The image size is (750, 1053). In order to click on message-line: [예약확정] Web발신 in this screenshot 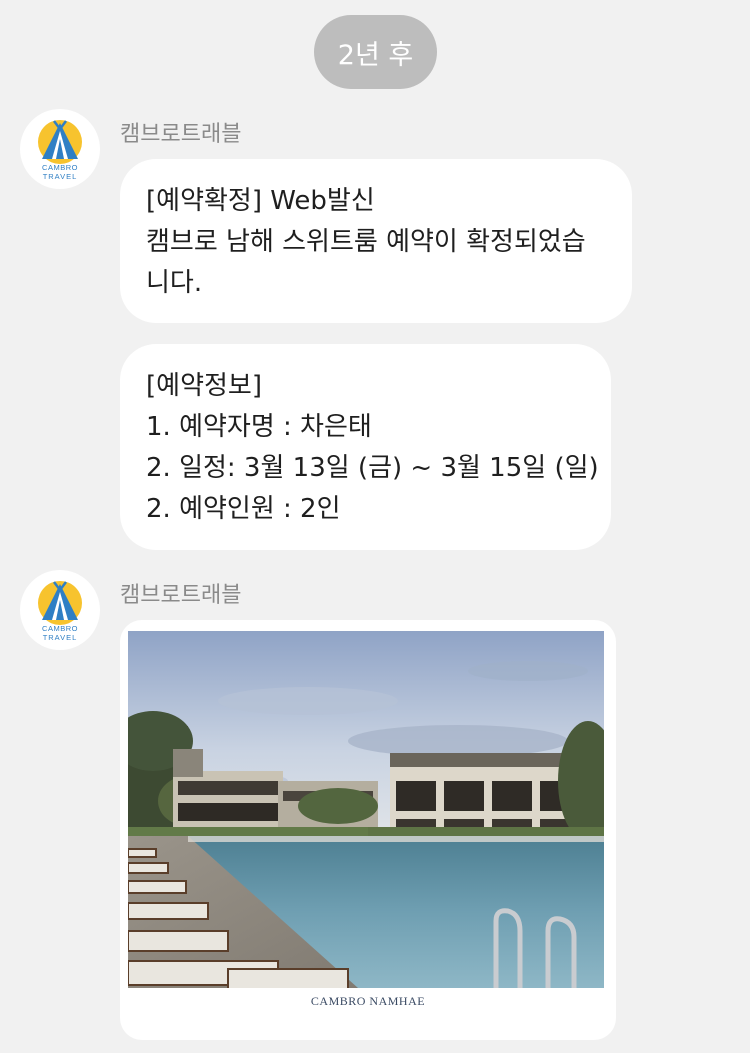, I will do `click(260, 201)`.